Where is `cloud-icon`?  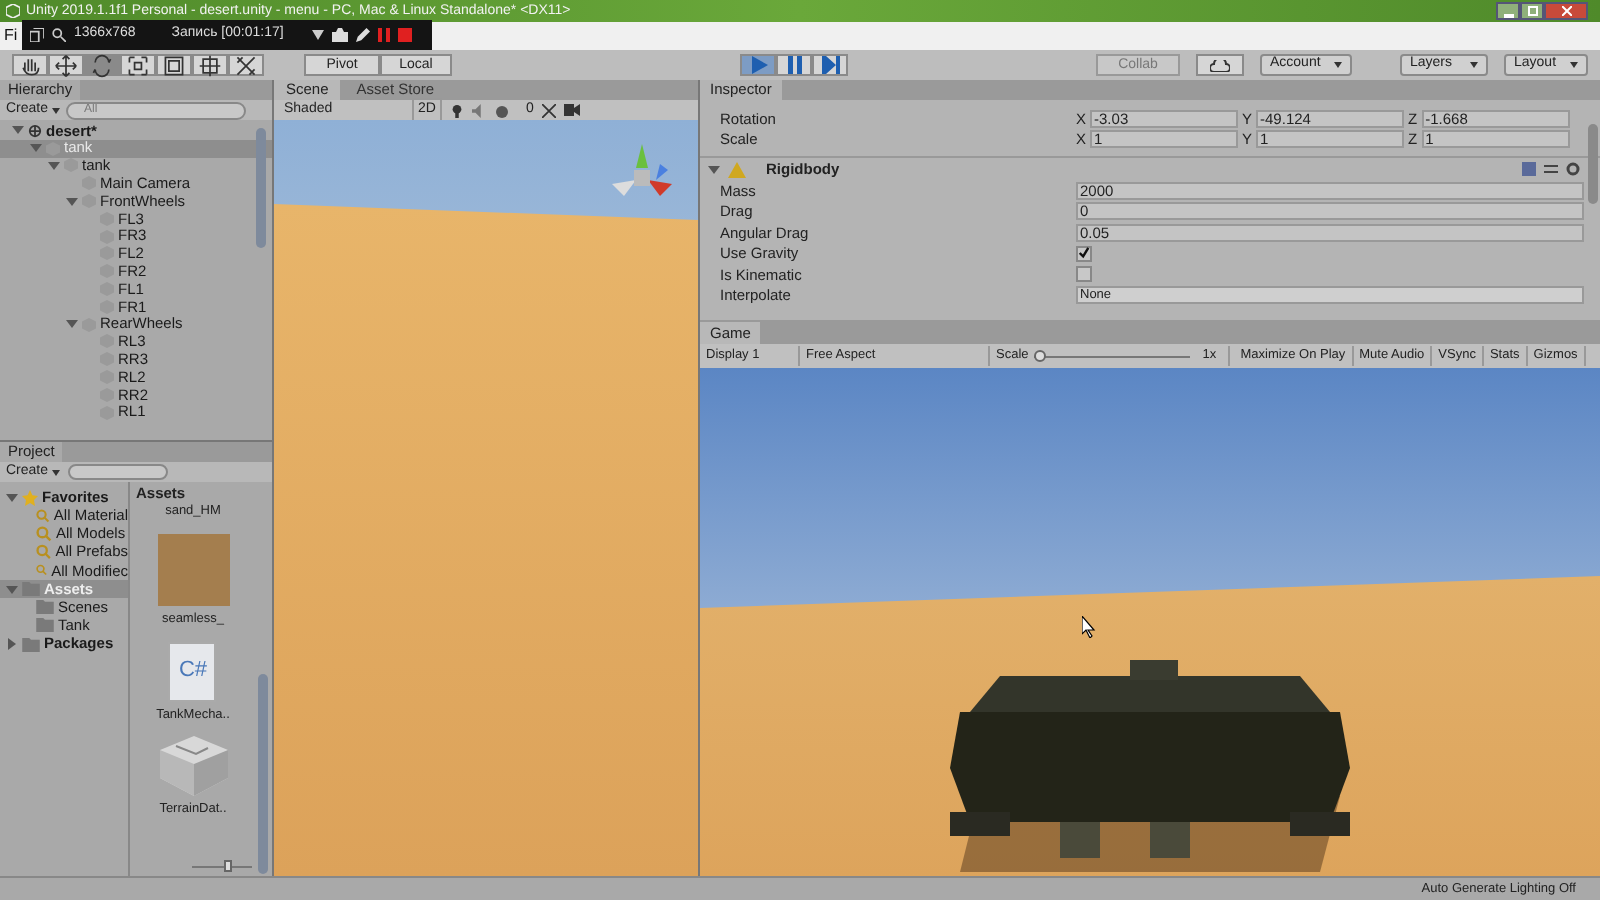
cloud-icon is located at coordinates (1220, 65).